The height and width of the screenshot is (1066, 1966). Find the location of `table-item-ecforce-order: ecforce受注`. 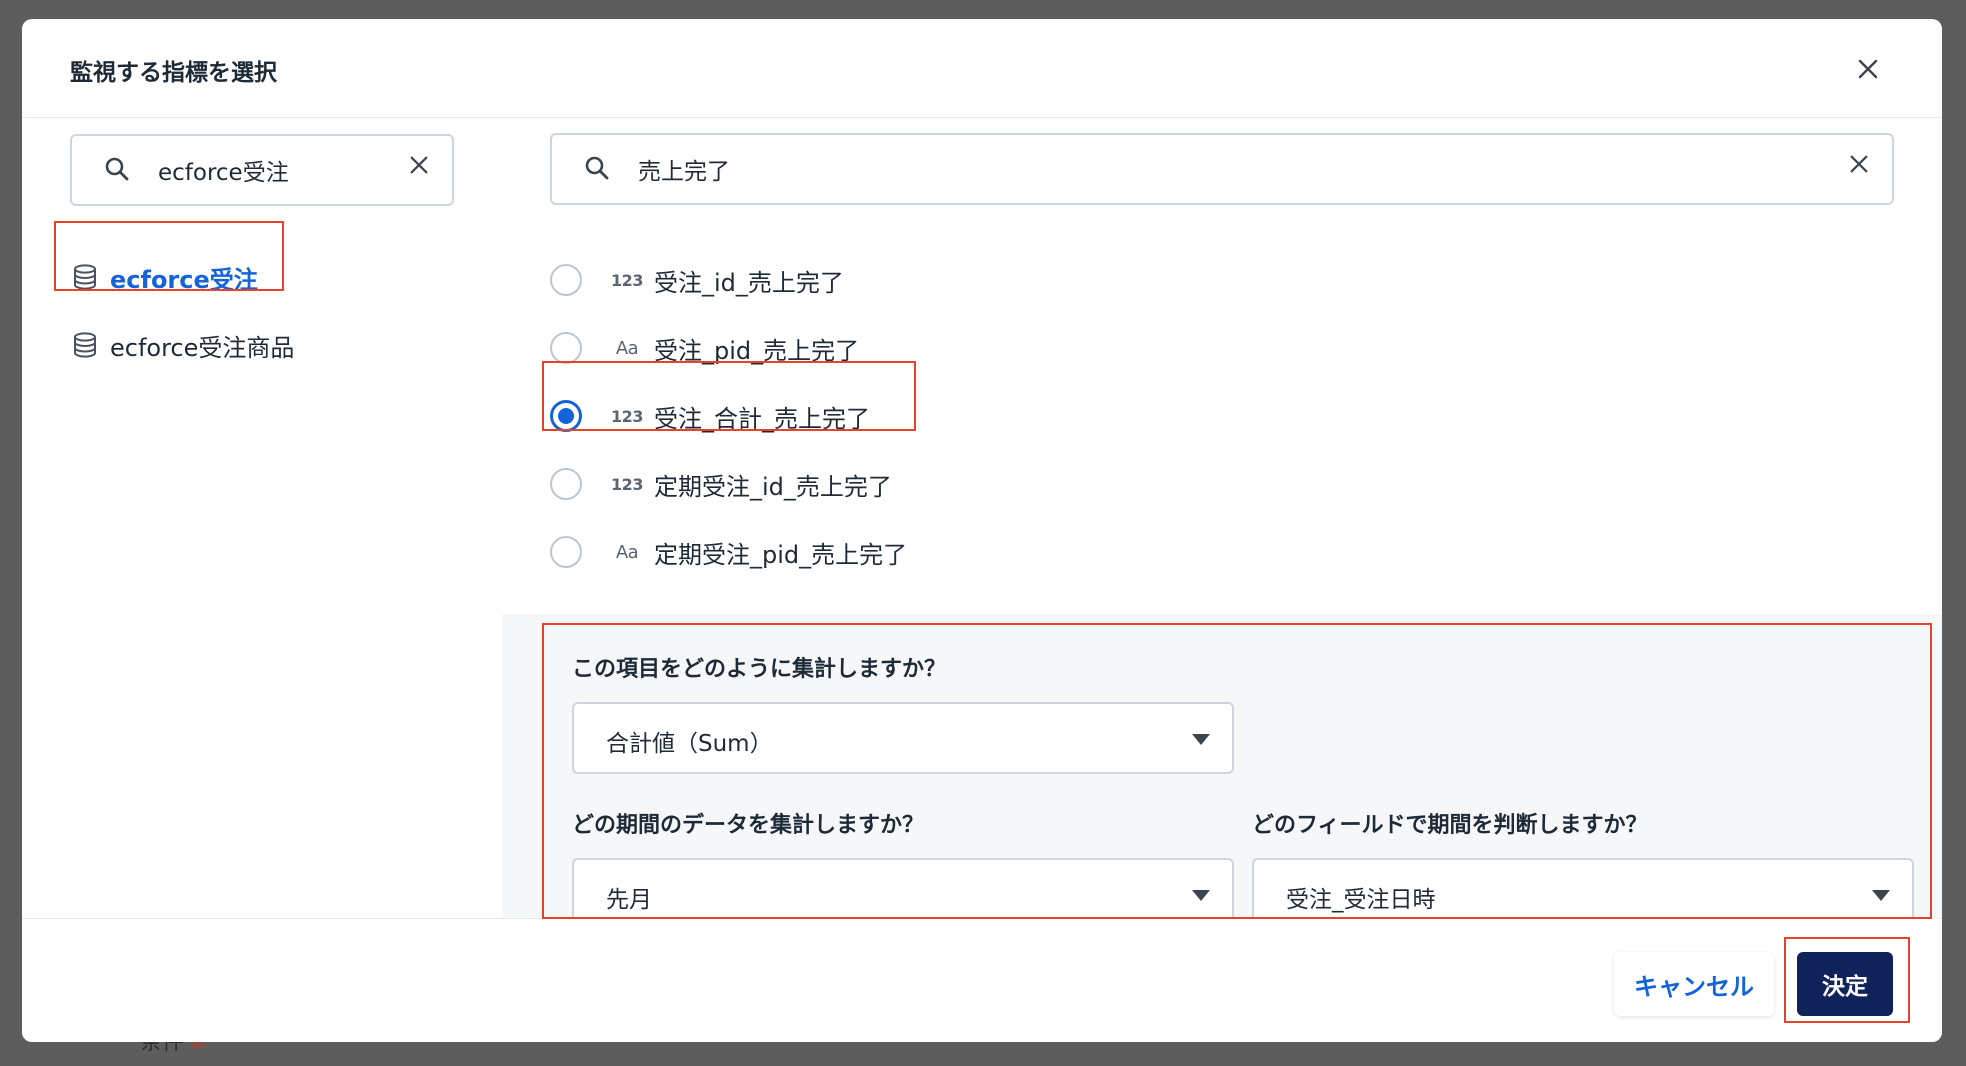

table-item-ecforce-order: ecforce受注 is located at coordinates (165, 277).